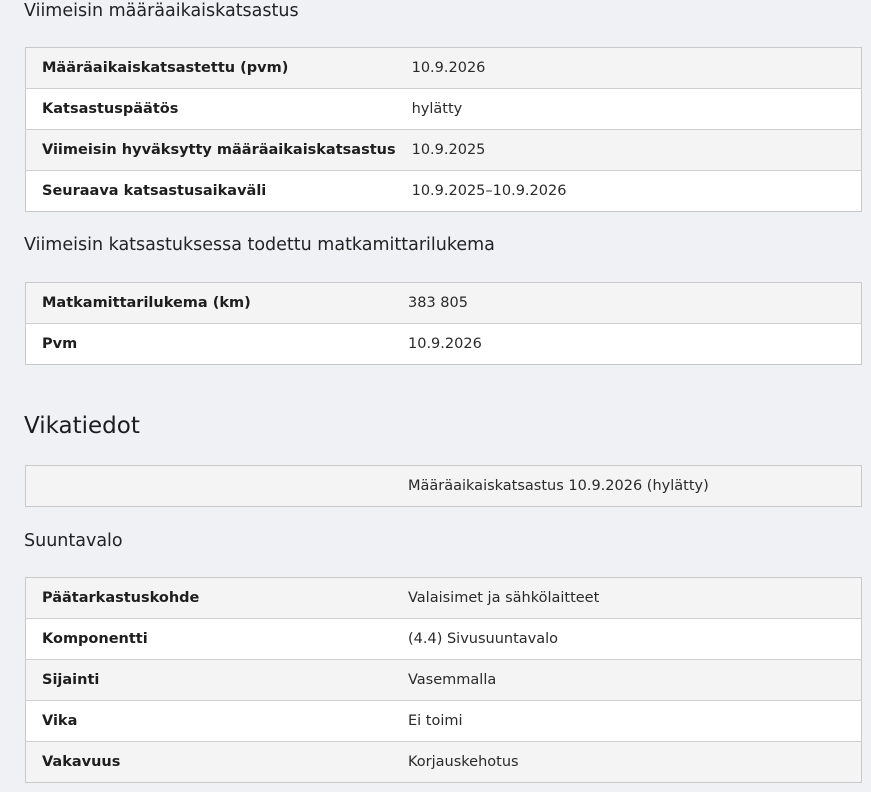 This screenshot has height=792, width=871. Describe the element at coordinates (208, 303) in the screenshot. I see `row-label: Matkamittarilukema (km)` at that location.